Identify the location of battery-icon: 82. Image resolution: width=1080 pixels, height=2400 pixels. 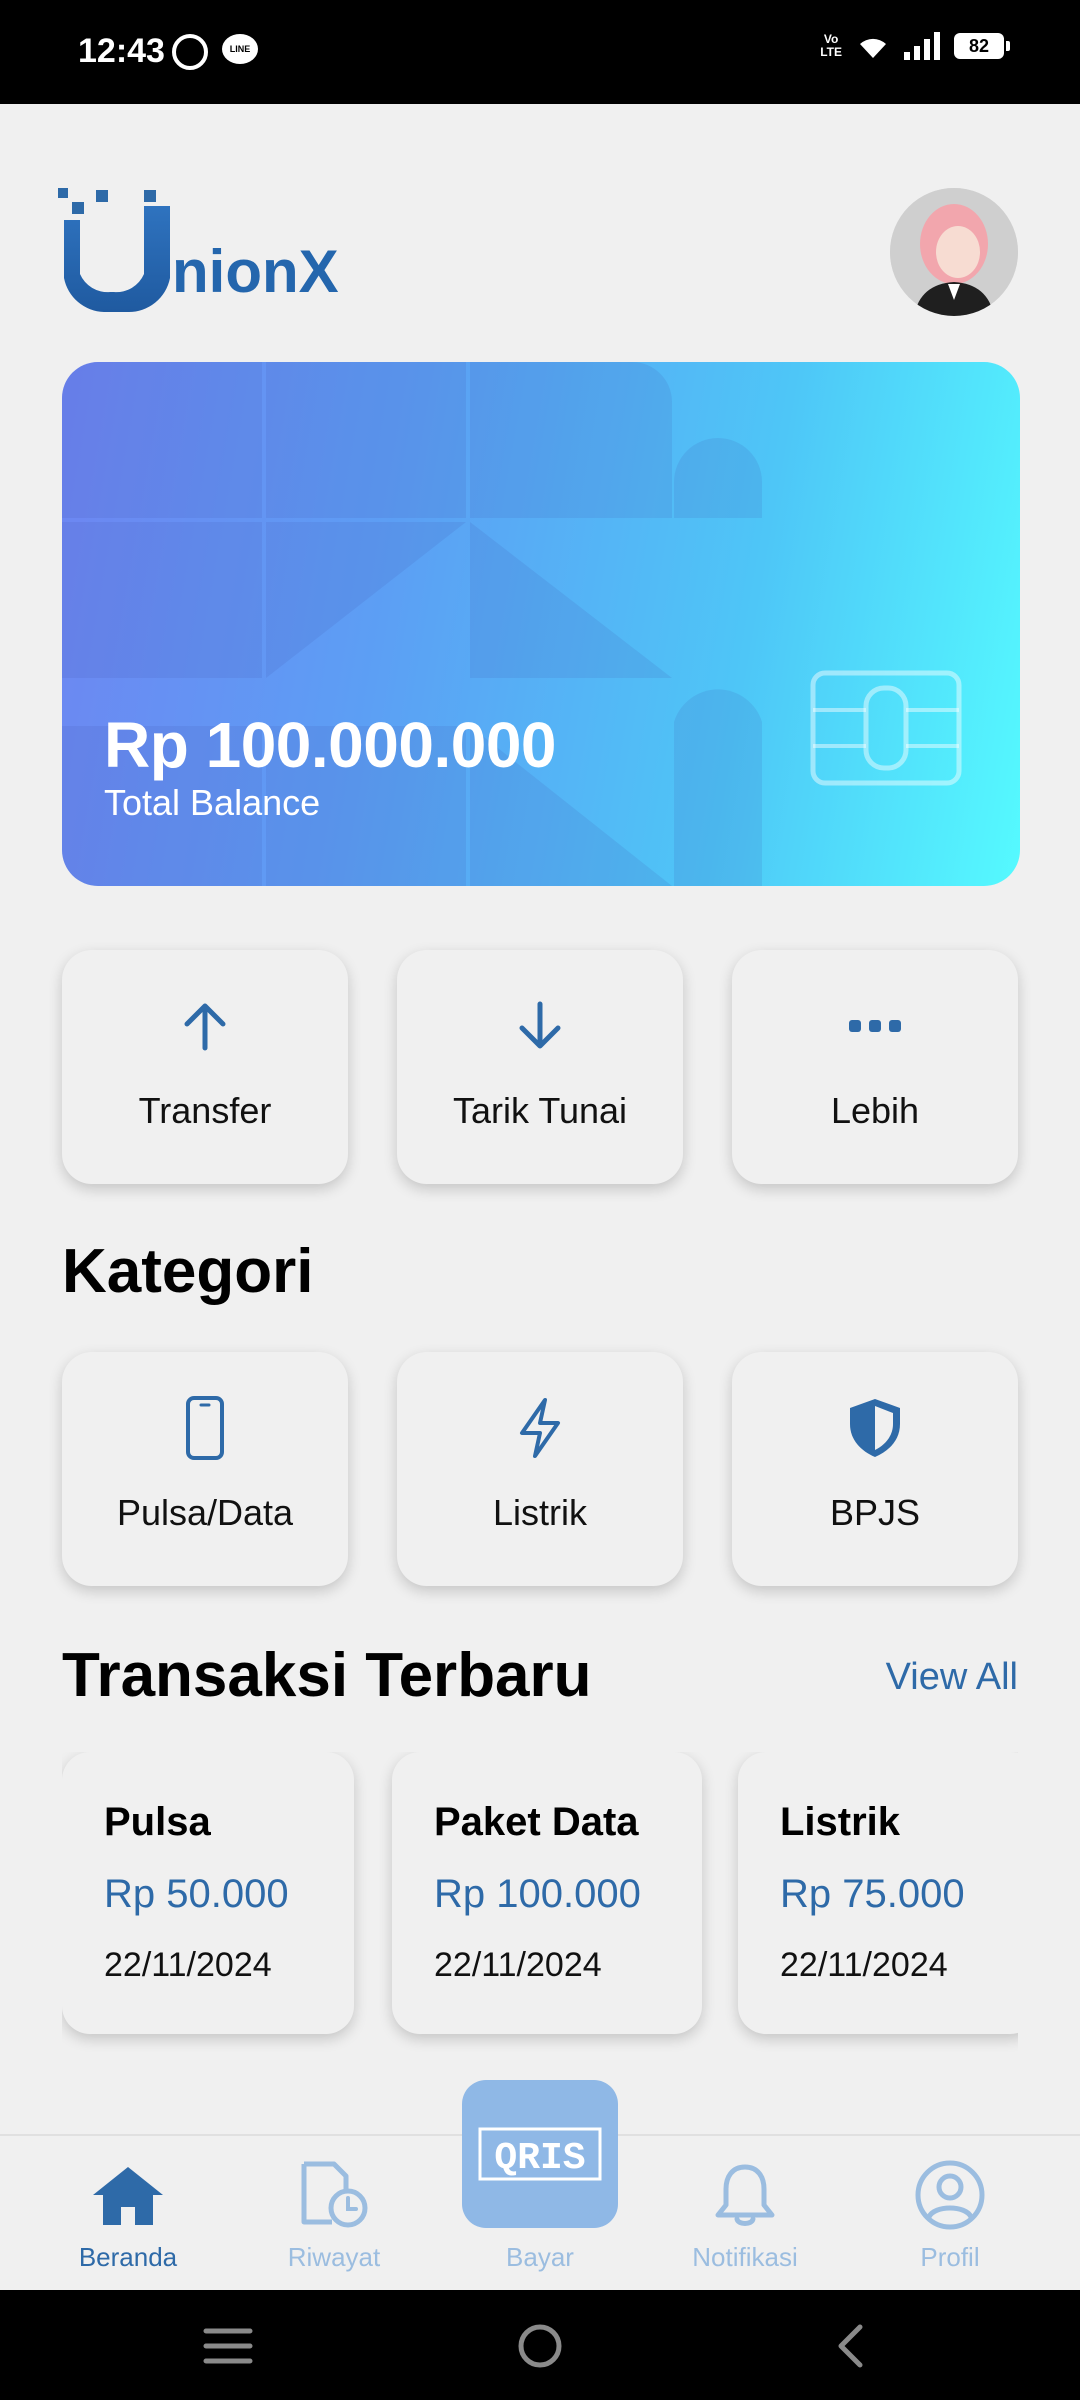
(982, 46).